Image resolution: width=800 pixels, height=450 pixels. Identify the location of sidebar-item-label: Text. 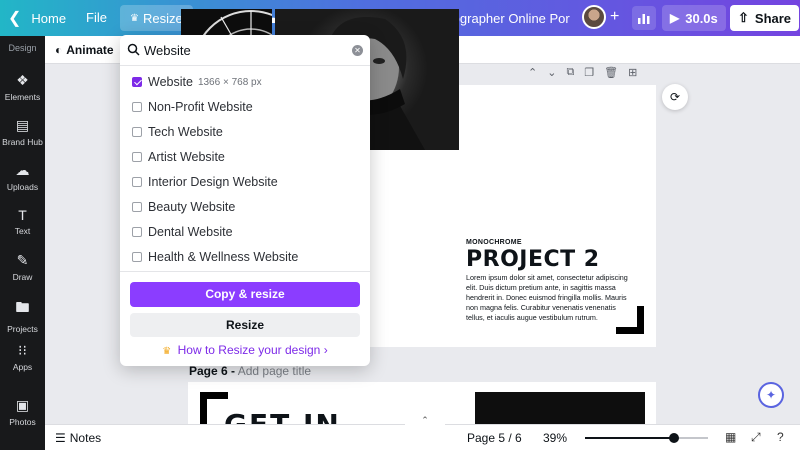
(22, 231).